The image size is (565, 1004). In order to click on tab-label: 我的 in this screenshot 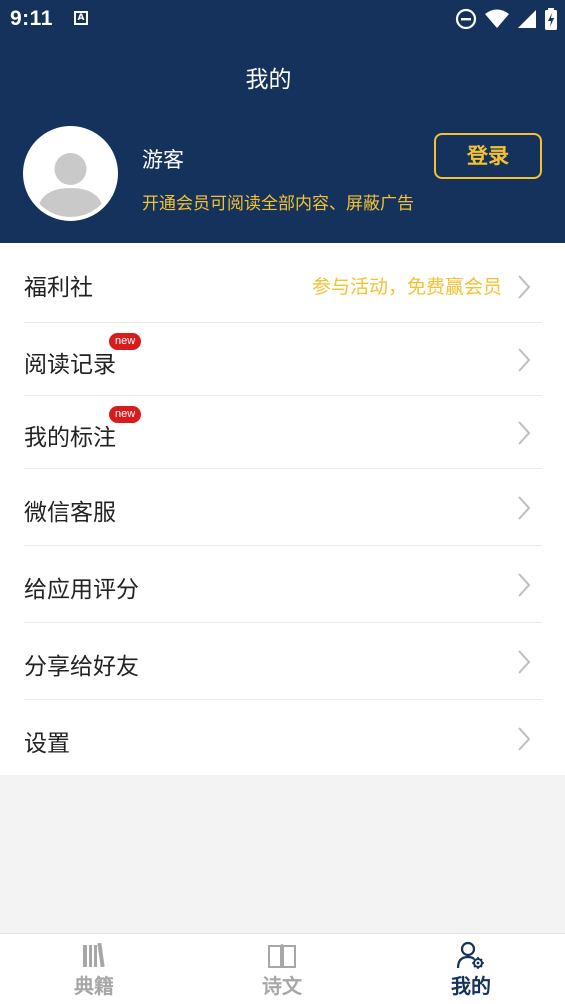, I will do `click(471, 986)`.